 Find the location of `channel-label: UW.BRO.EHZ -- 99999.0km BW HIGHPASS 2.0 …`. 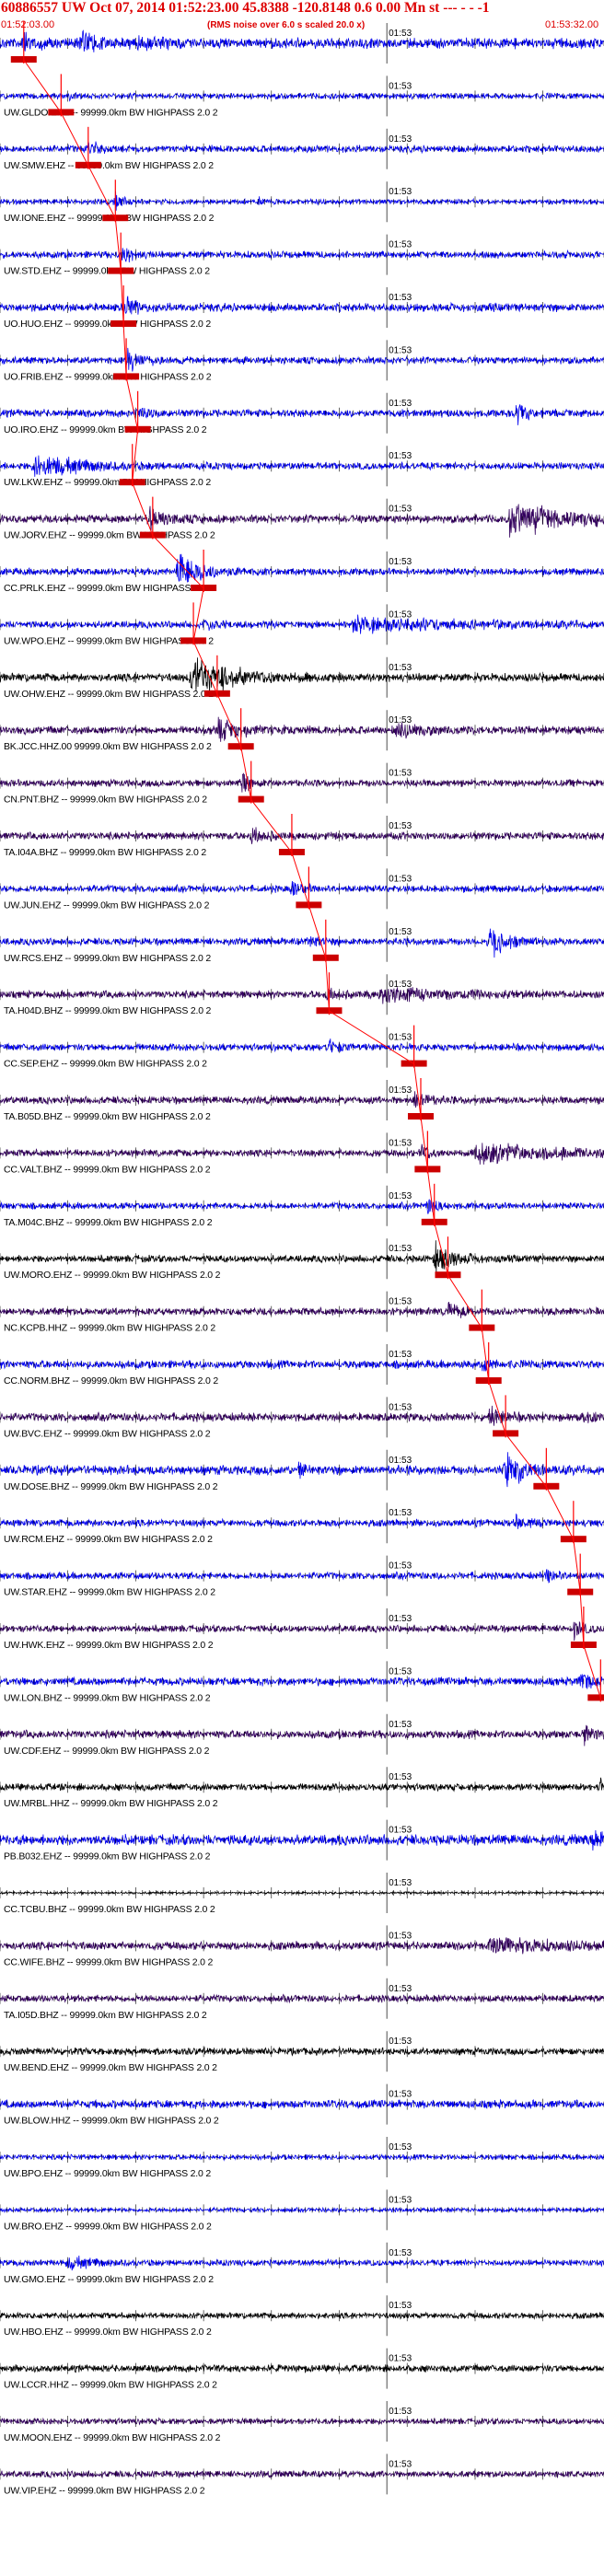

channel-label: UW.BRO.EHZ -- 99999.0km BW HIGHPASS 2.0 … is located at coordinates (108, 2226).